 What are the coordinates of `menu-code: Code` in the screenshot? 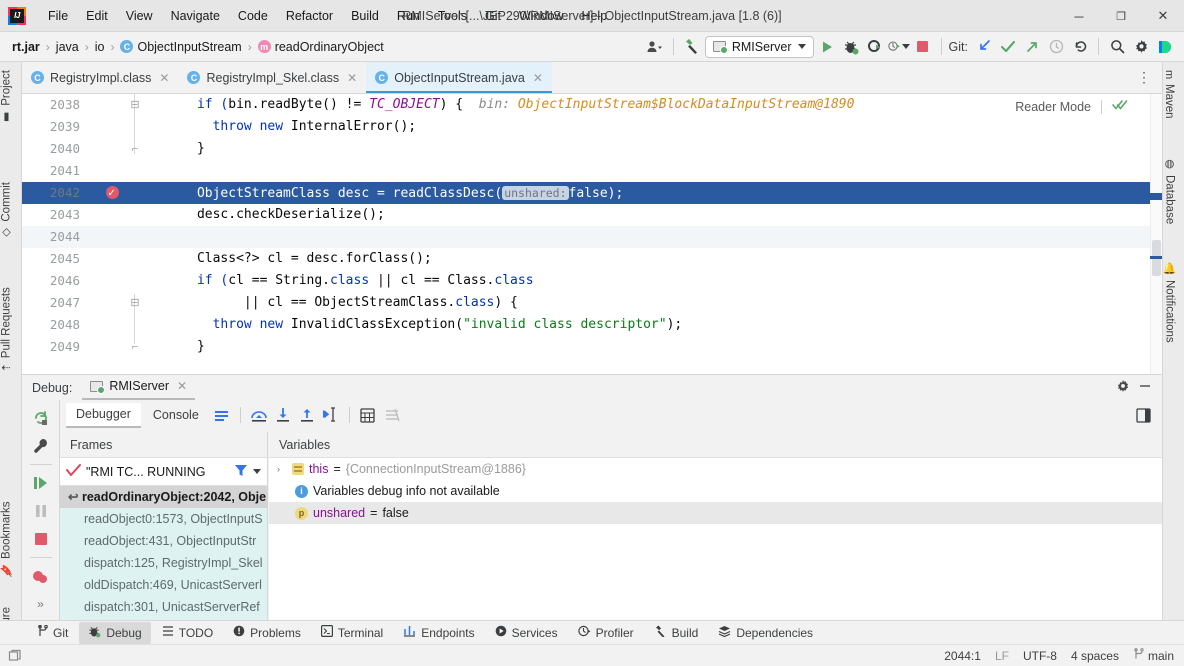 It's located at (253, 16).